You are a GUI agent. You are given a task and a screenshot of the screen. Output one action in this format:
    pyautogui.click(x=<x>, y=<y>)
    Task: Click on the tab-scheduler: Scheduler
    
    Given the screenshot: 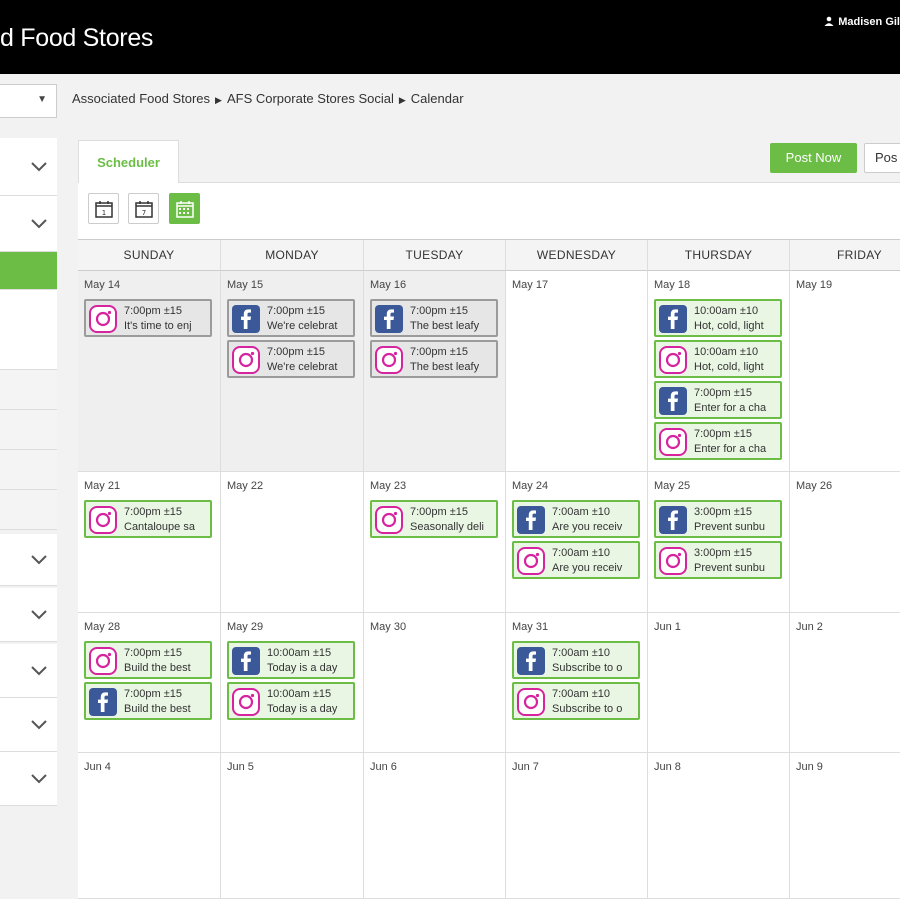 What is the action you would take?
    pyautogui.click(x=128, y=162)
    